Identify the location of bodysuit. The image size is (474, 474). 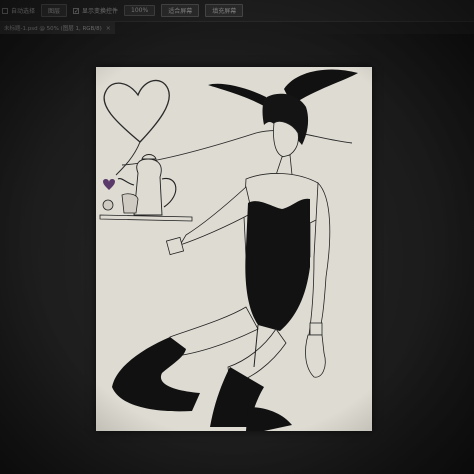
(277, 264).